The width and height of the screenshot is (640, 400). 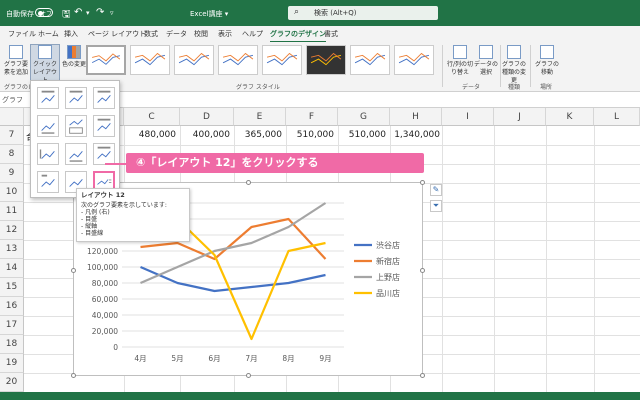 What do you see at coordinates (12, 211) in the screenshot?
I see `row-header-11: 11` at bounding box center [12, 211].